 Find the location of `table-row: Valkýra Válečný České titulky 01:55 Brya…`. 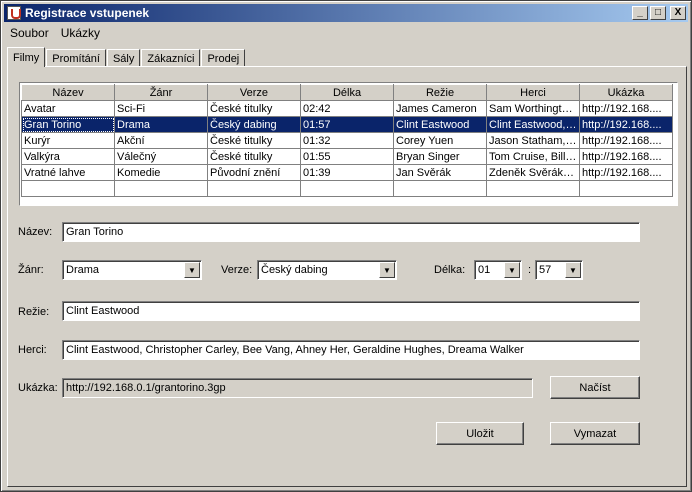

table-row: Valkýra Válečný České titulky 01:55 Brya… is located at coordinates (347, 156).